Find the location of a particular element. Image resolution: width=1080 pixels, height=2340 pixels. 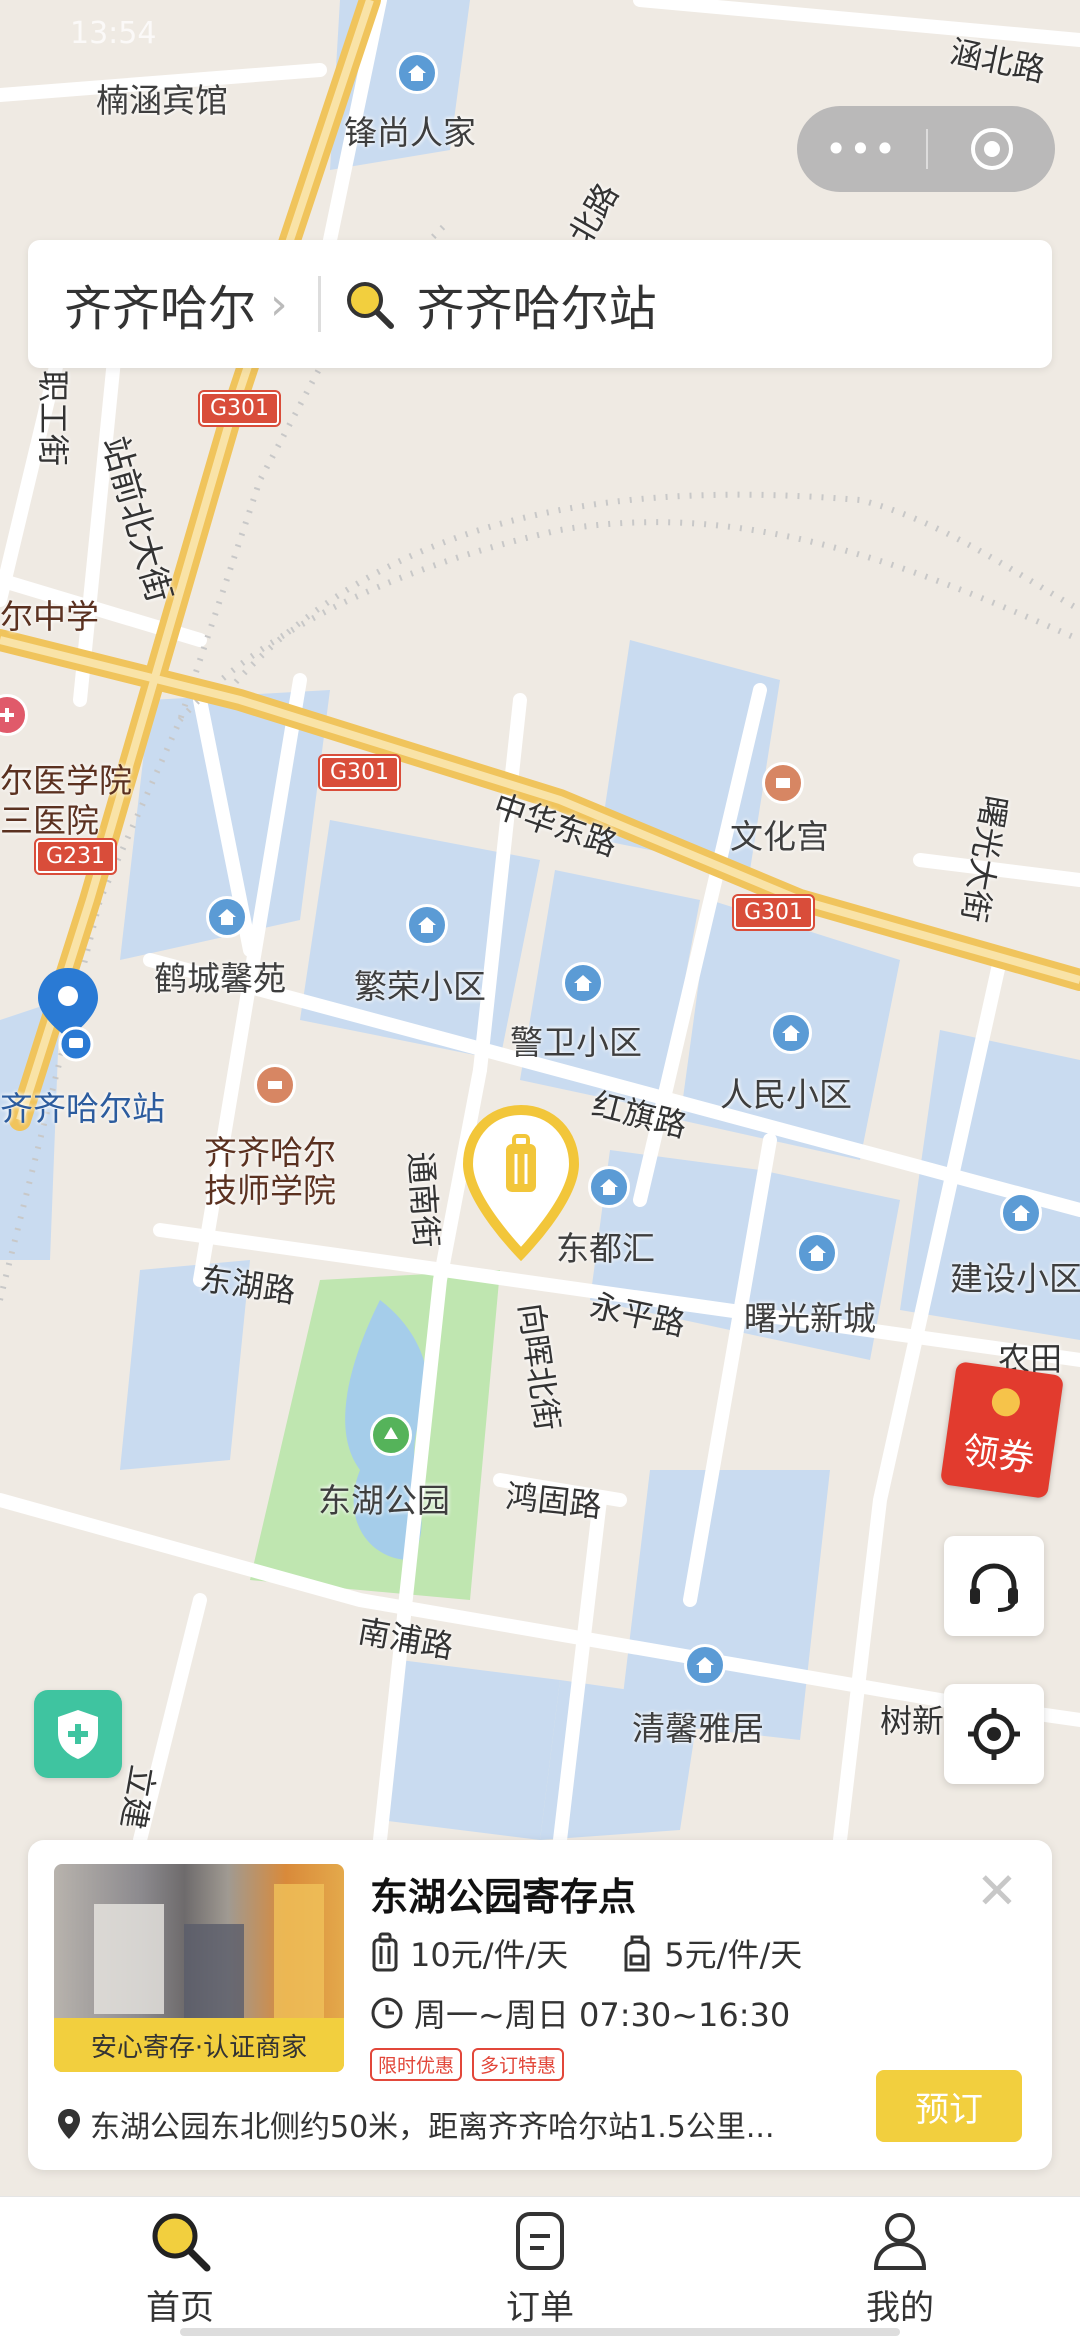

road-label: 通南街 is located at coordinates (423, 1199).